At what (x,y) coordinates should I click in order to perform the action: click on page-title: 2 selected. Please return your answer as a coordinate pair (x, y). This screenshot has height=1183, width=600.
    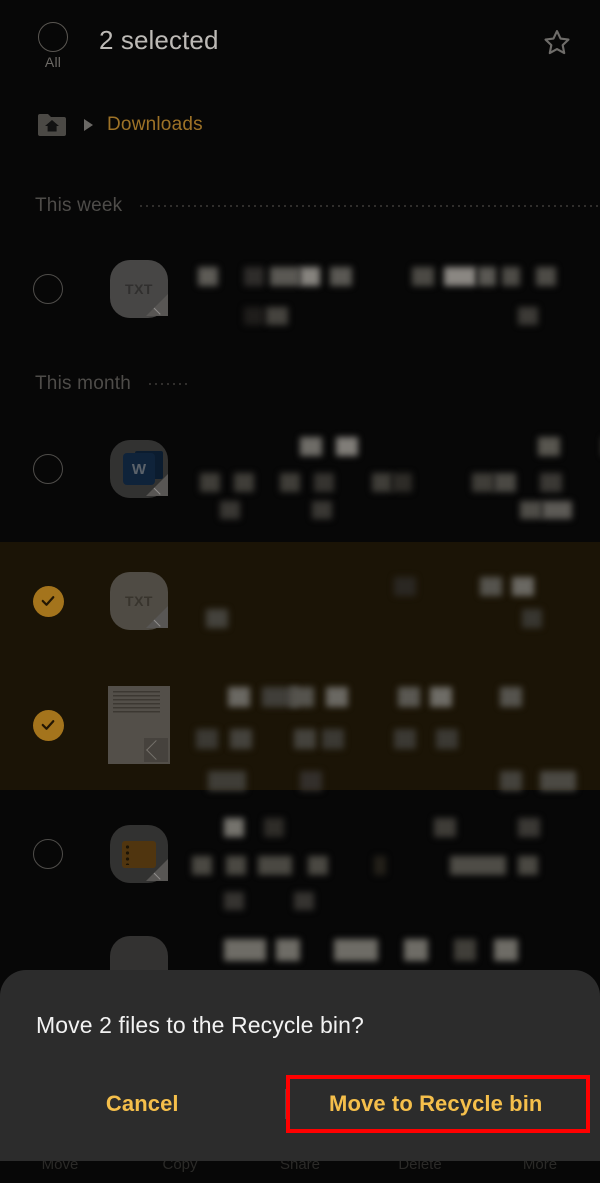
    Looking at the image, I should click on (159, 40).